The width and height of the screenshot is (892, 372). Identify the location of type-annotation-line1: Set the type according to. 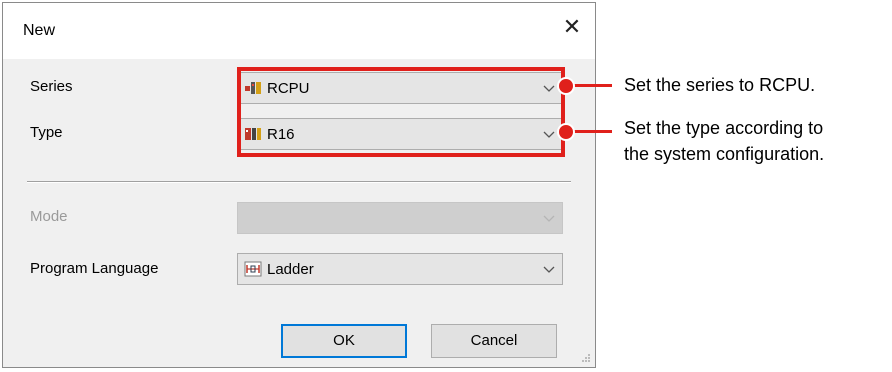
(724, 128).